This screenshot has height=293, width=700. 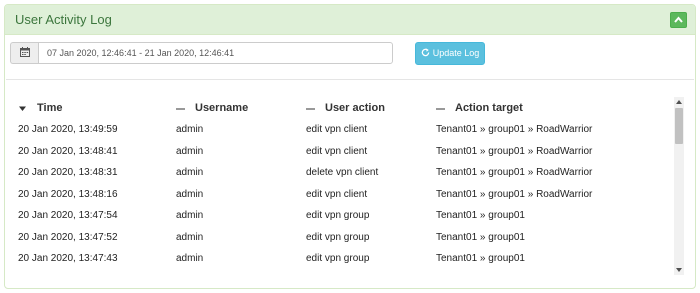 What do you see at coordinates (679, 126) in the screenshot?
I see `scrollbar-thumb` at bounding box center [679, 126].